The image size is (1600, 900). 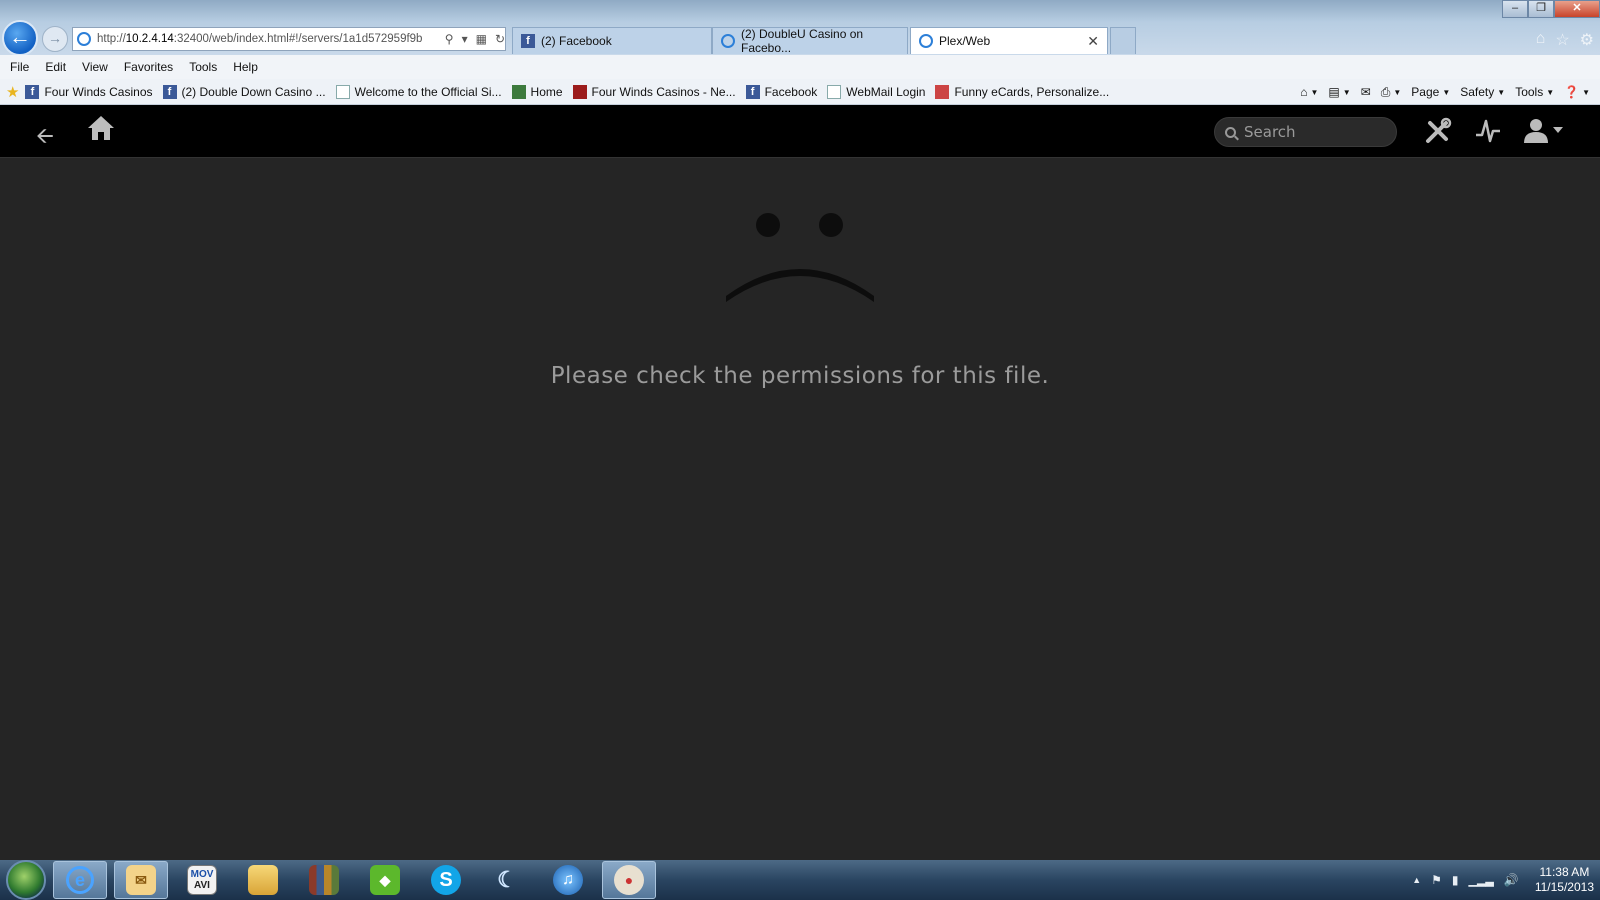 I want to click on forward-arrow-icon: →, so click(x=55, y=38).